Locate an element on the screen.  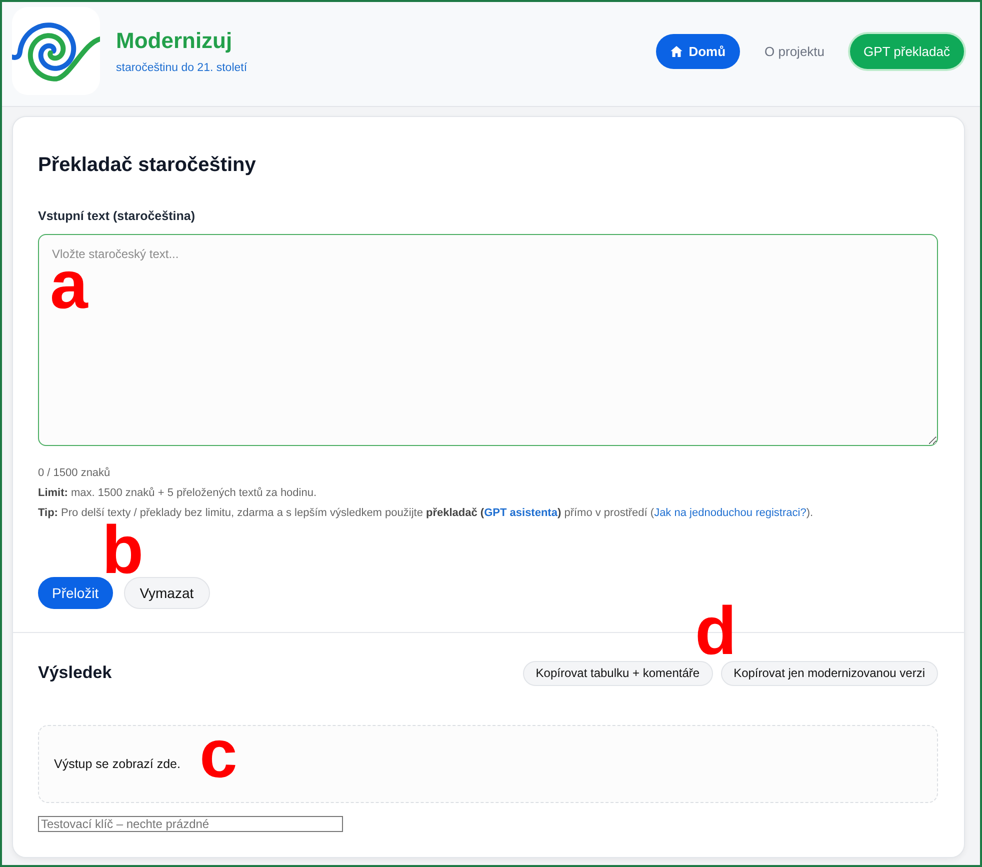
result-heading: Výsledek is located at coordinates (75, 673).